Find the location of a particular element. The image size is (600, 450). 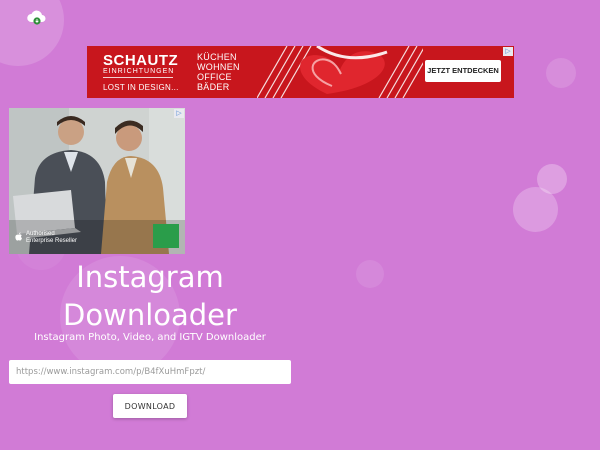

ad-brand-name: SCHAUTZ is located at coordinates (141, 60).